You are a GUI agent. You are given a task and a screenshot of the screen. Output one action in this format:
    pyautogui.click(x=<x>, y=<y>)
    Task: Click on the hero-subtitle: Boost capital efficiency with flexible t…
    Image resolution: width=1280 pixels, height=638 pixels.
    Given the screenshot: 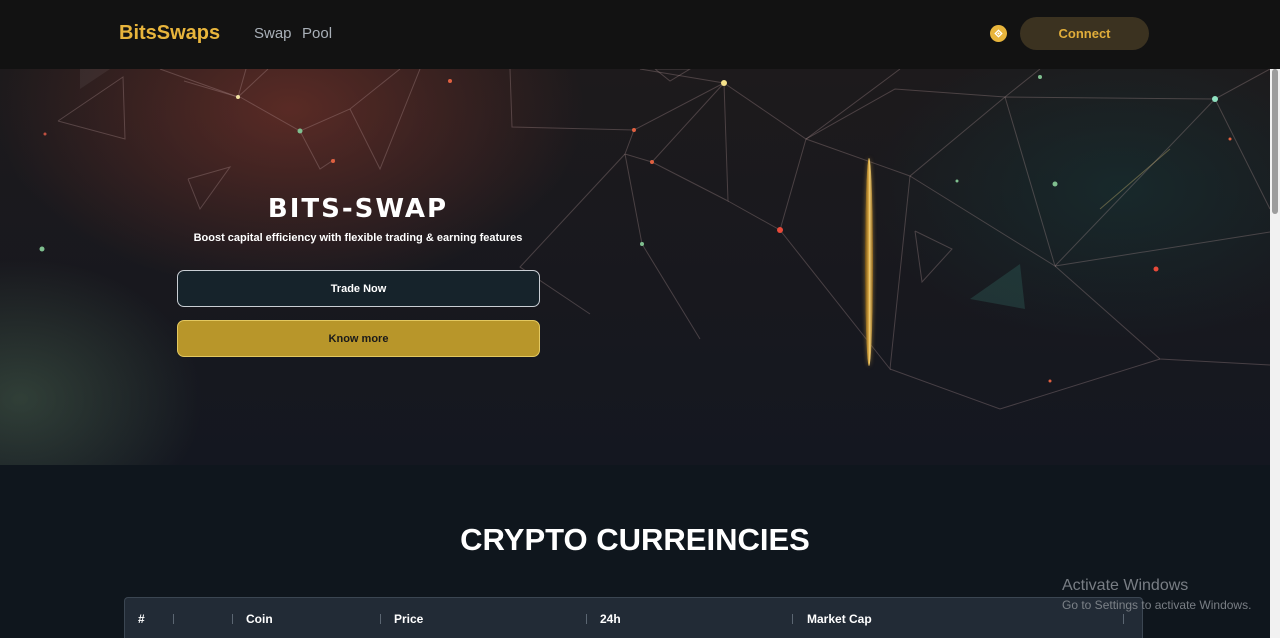 What is the action you would take?
    pyautogui.click(x=358, y=238)
    